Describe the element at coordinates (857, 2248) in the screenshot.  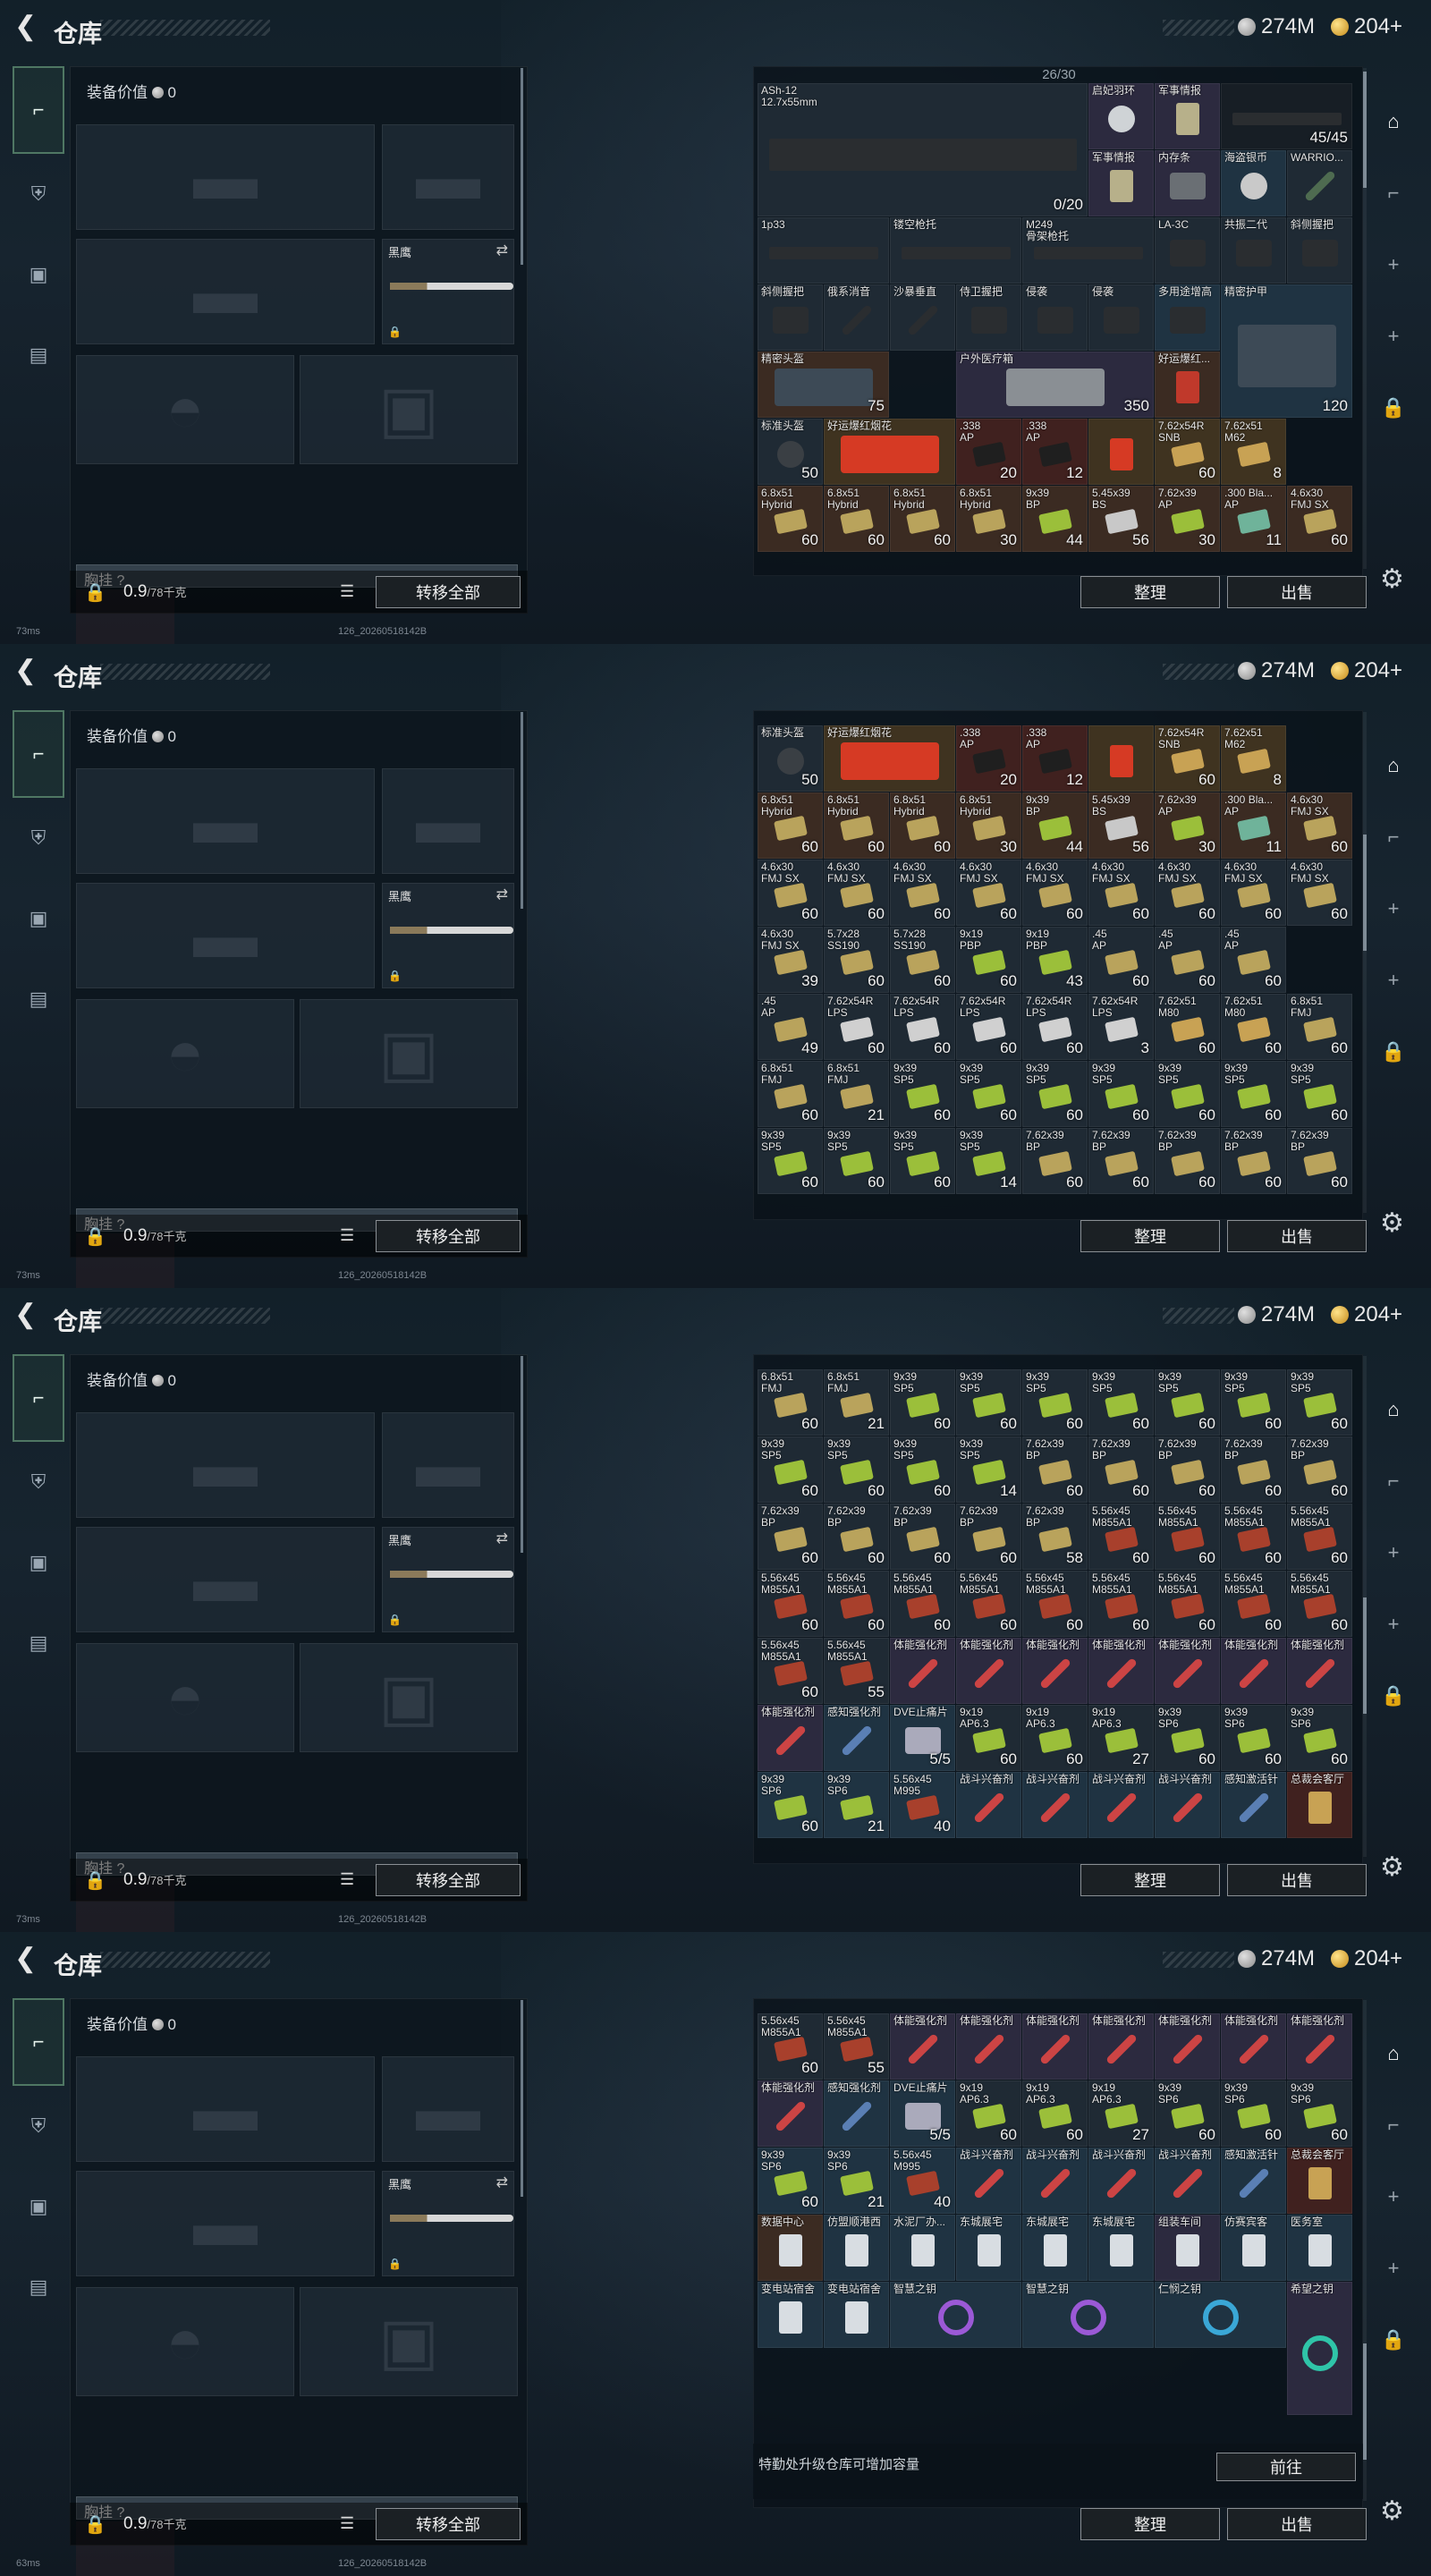
I see `stash-item: 仿盟顺港西` at that location.